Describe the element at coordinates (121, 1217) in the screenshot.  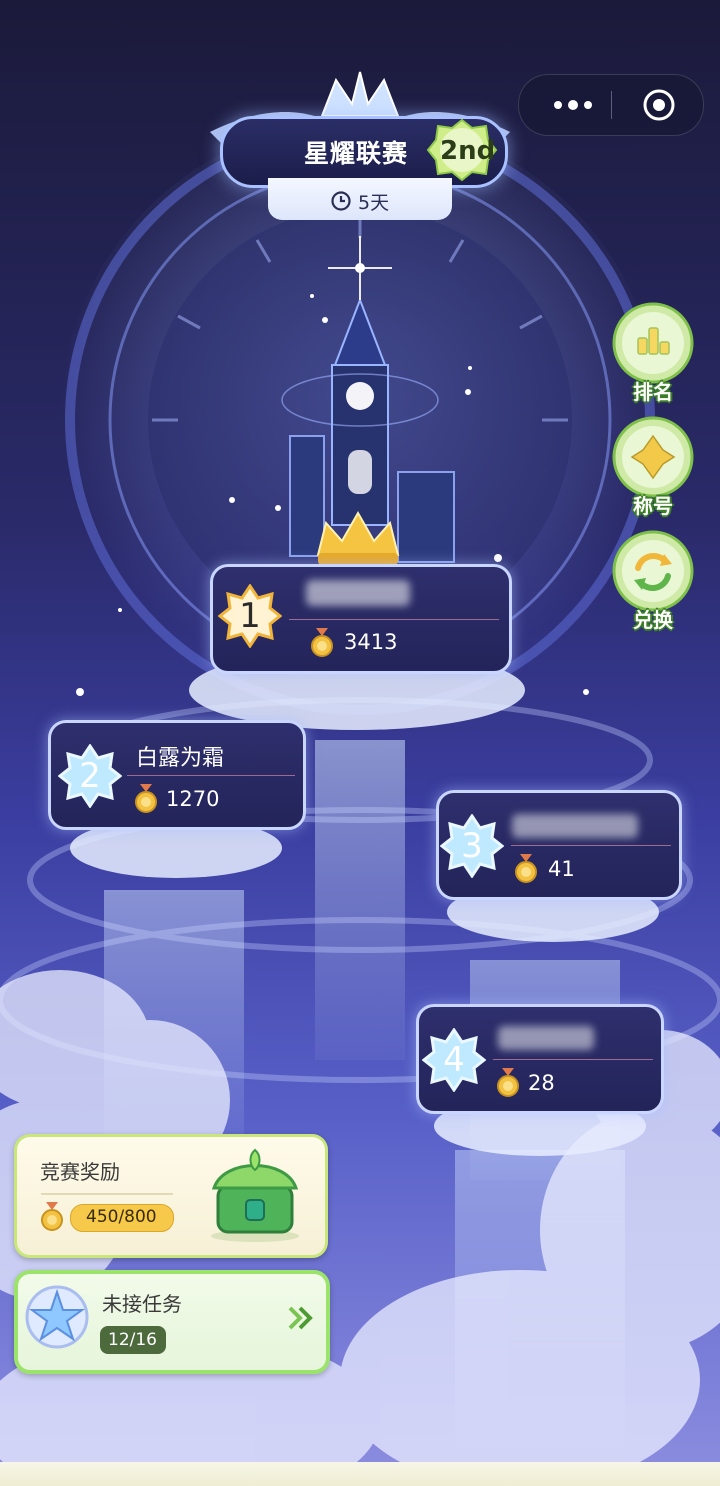
I see `reward-progress-text: 450/800` at that location.